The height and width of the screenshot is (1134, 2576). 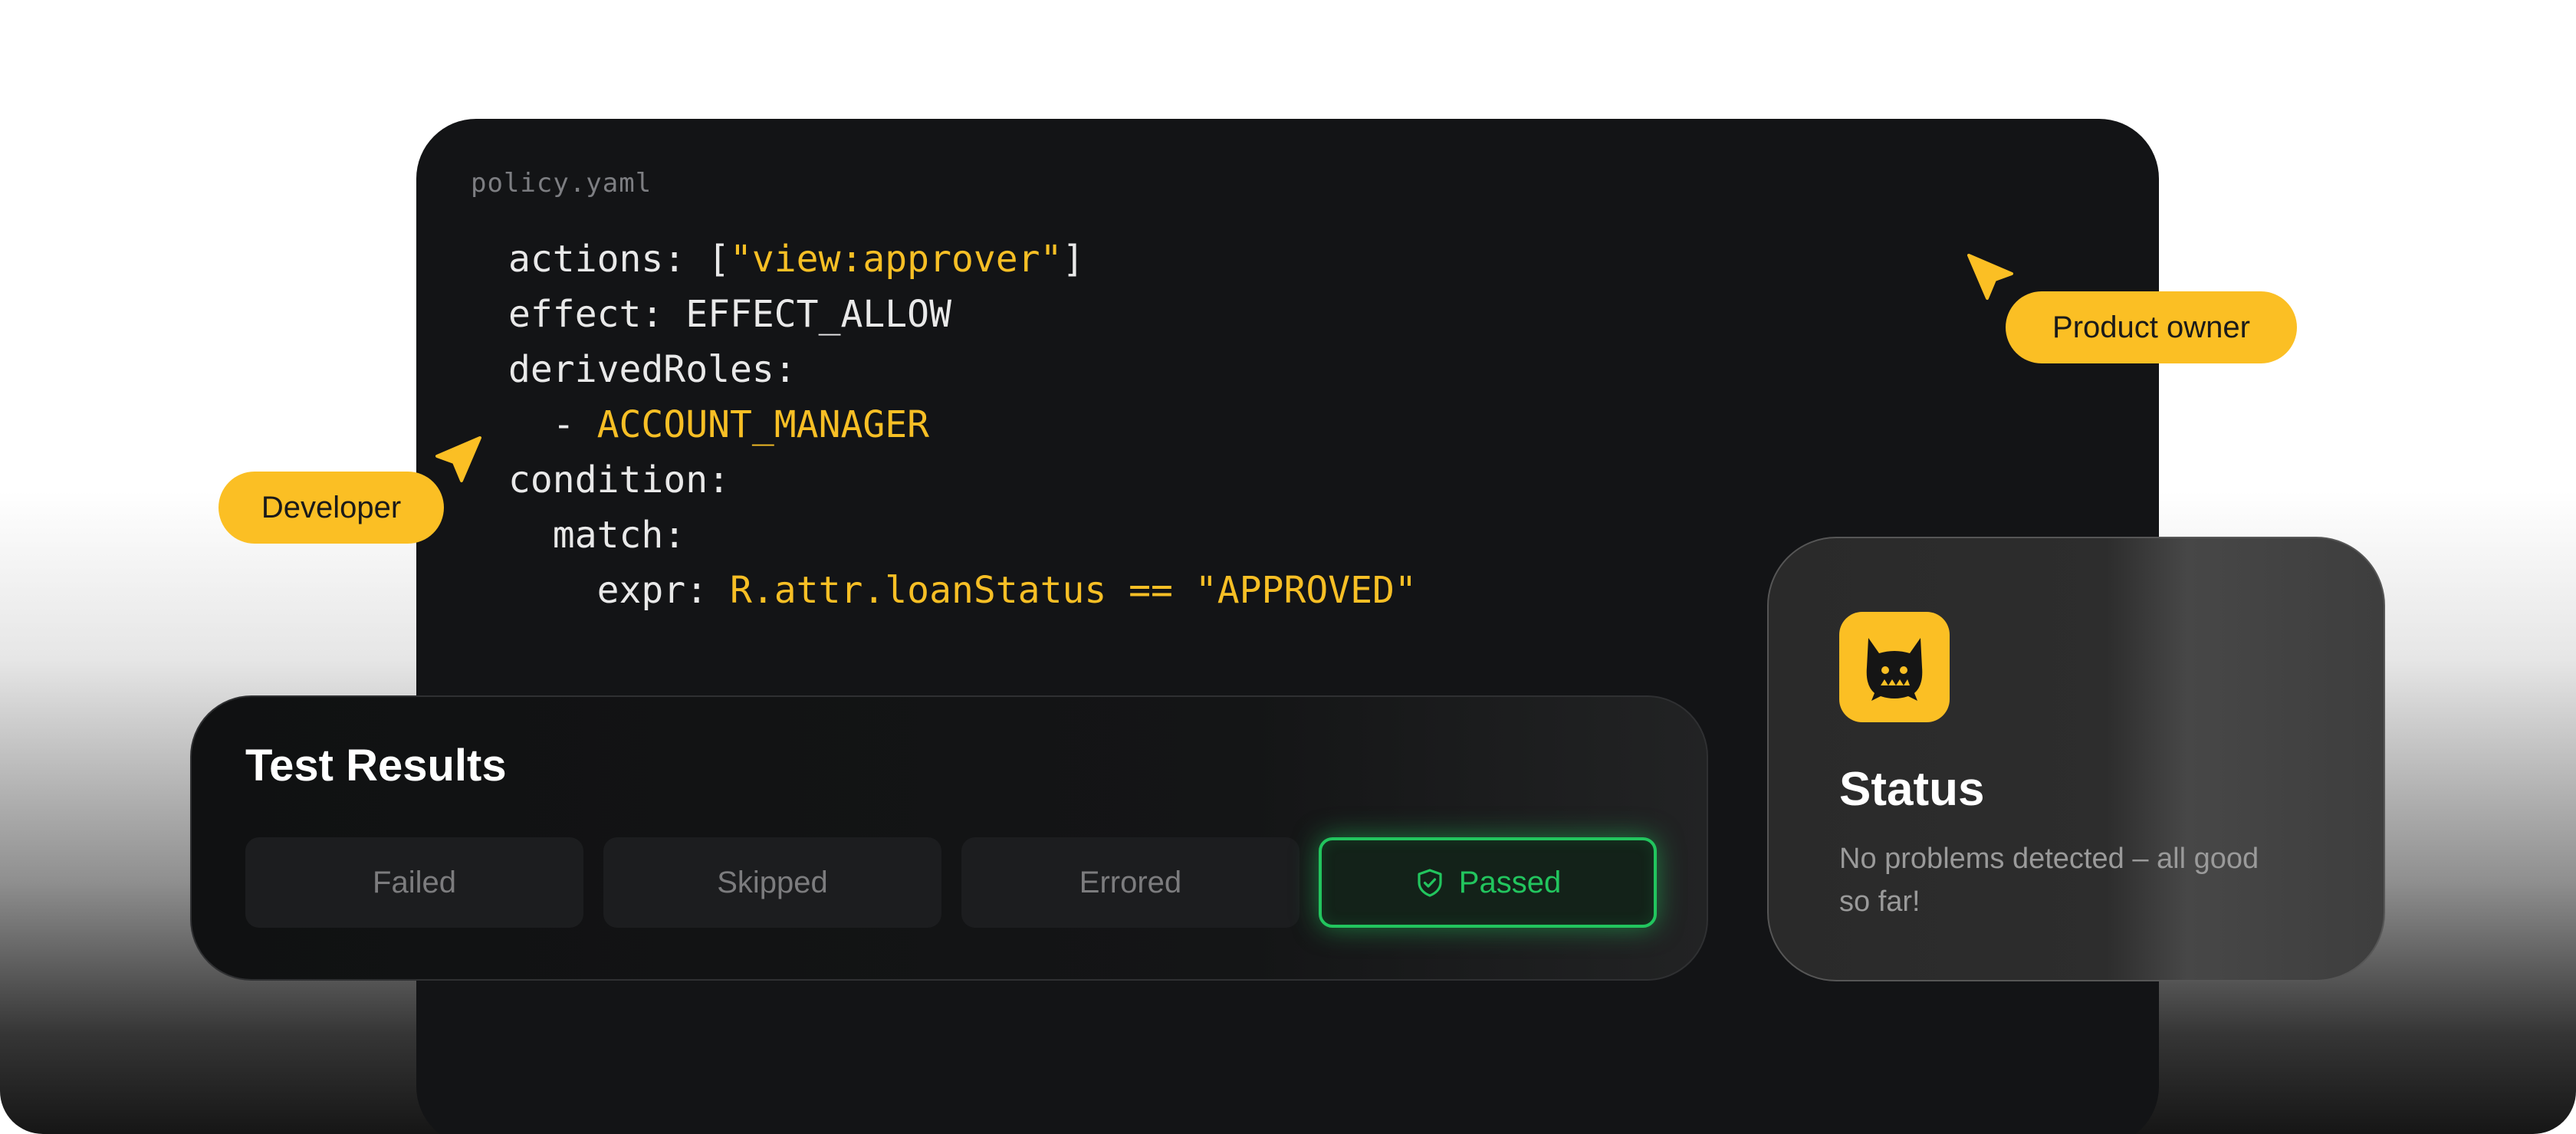 What do you see at coordinates (963, 535) in the screenshot?
I see `code-line: match:` at bounding box center [963, 535].